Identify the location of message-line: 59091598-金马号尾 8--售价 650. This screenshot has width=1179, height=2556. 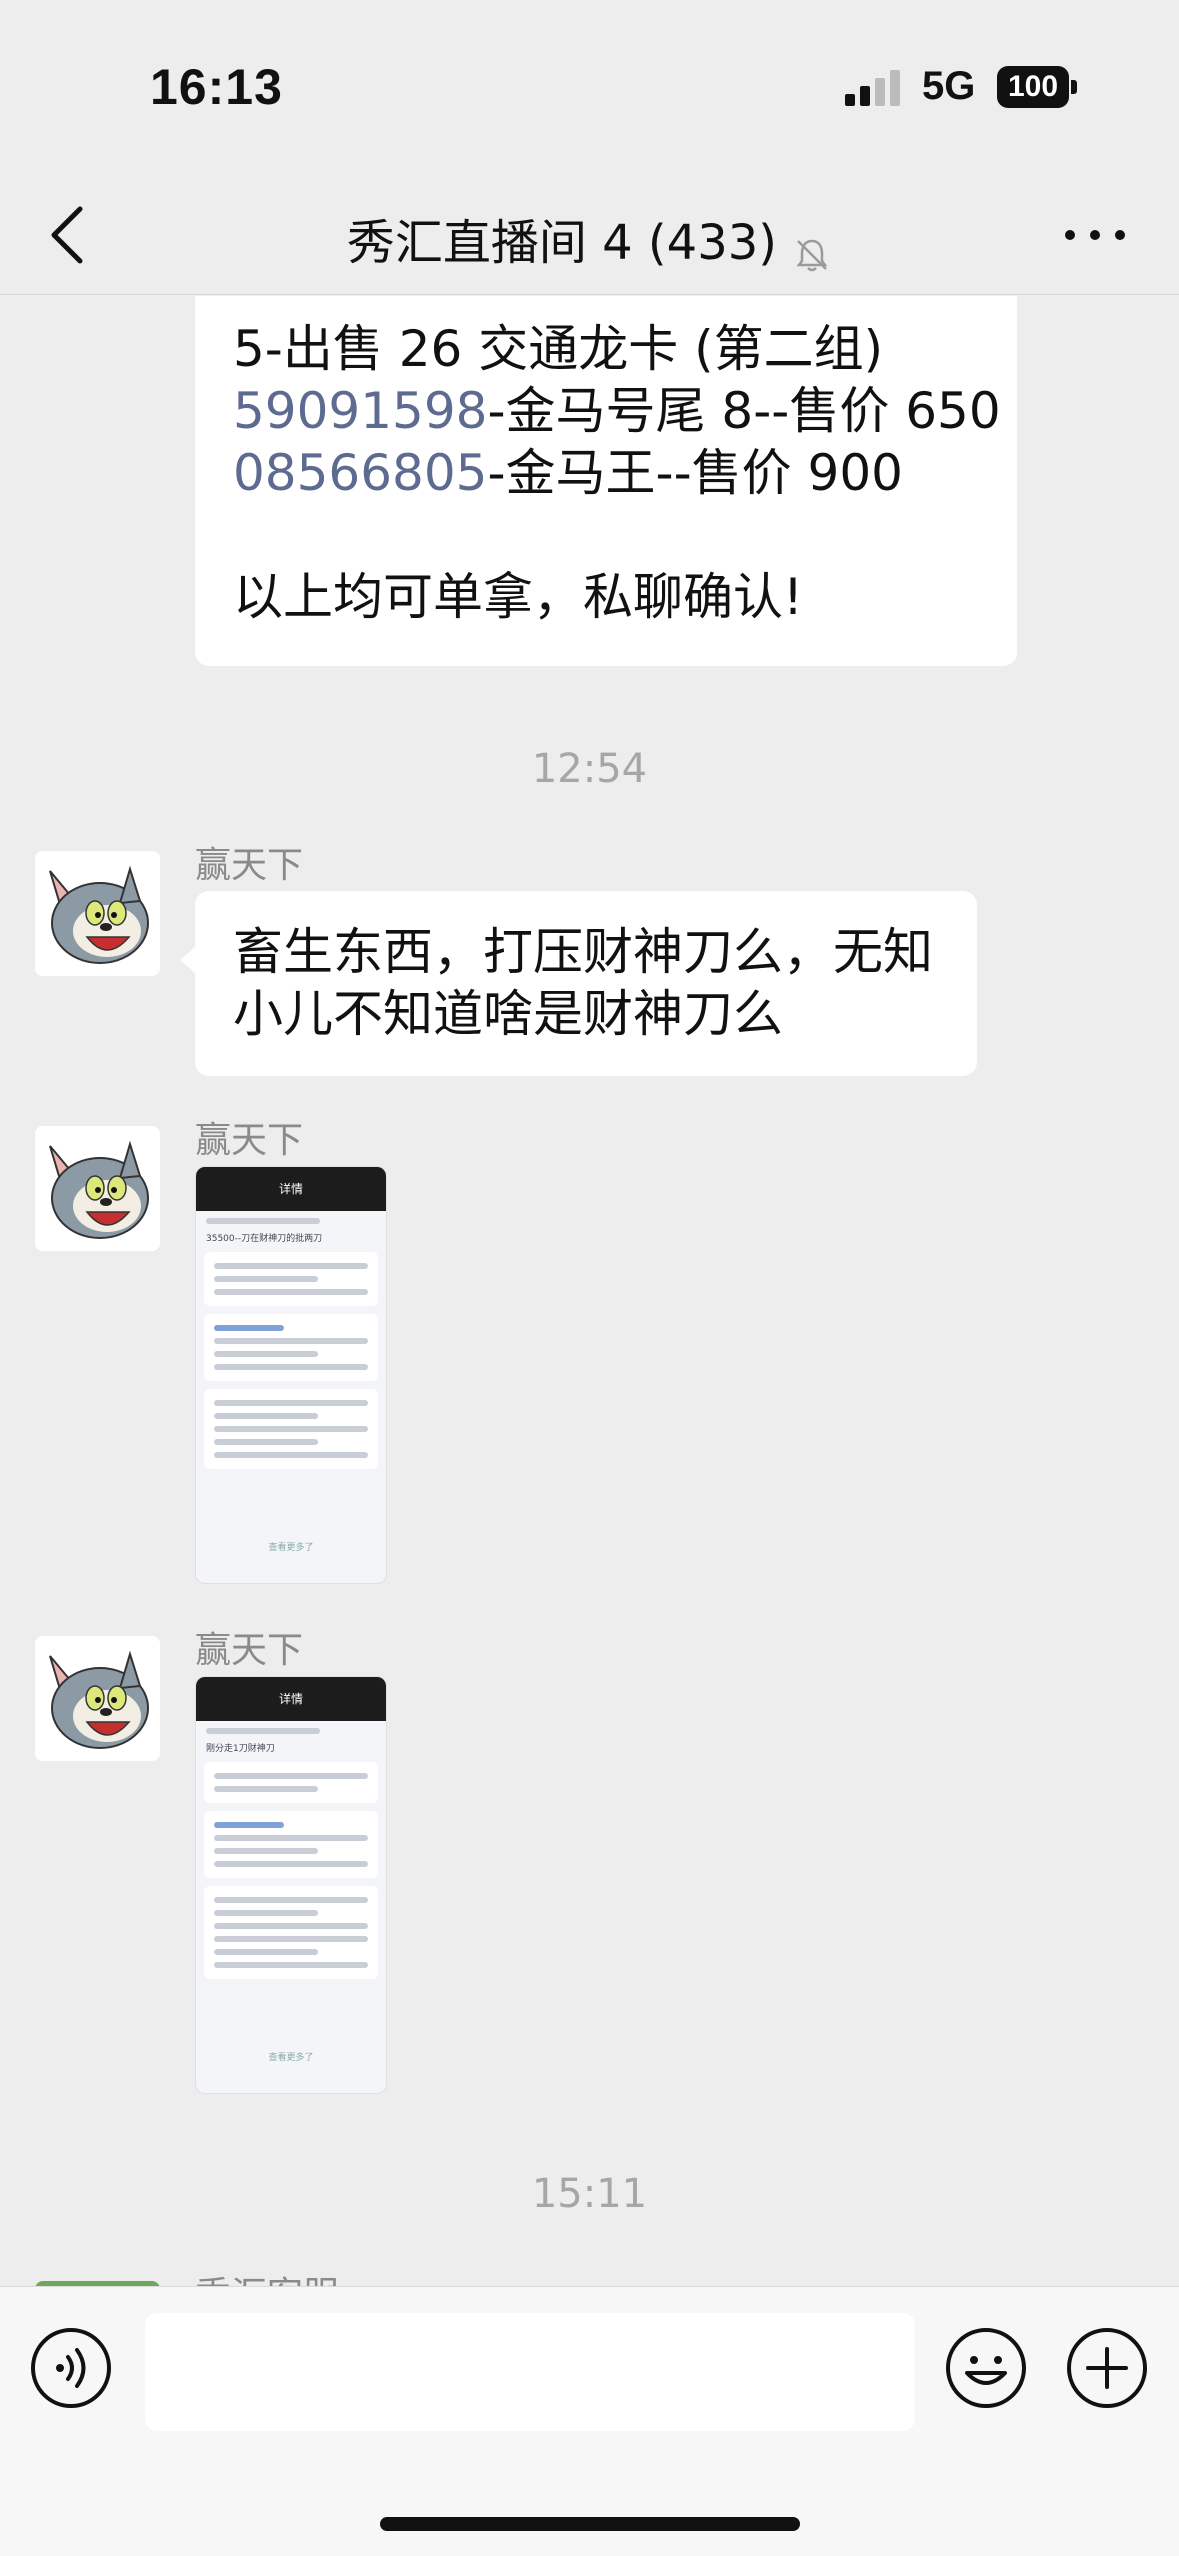
(617, 411).